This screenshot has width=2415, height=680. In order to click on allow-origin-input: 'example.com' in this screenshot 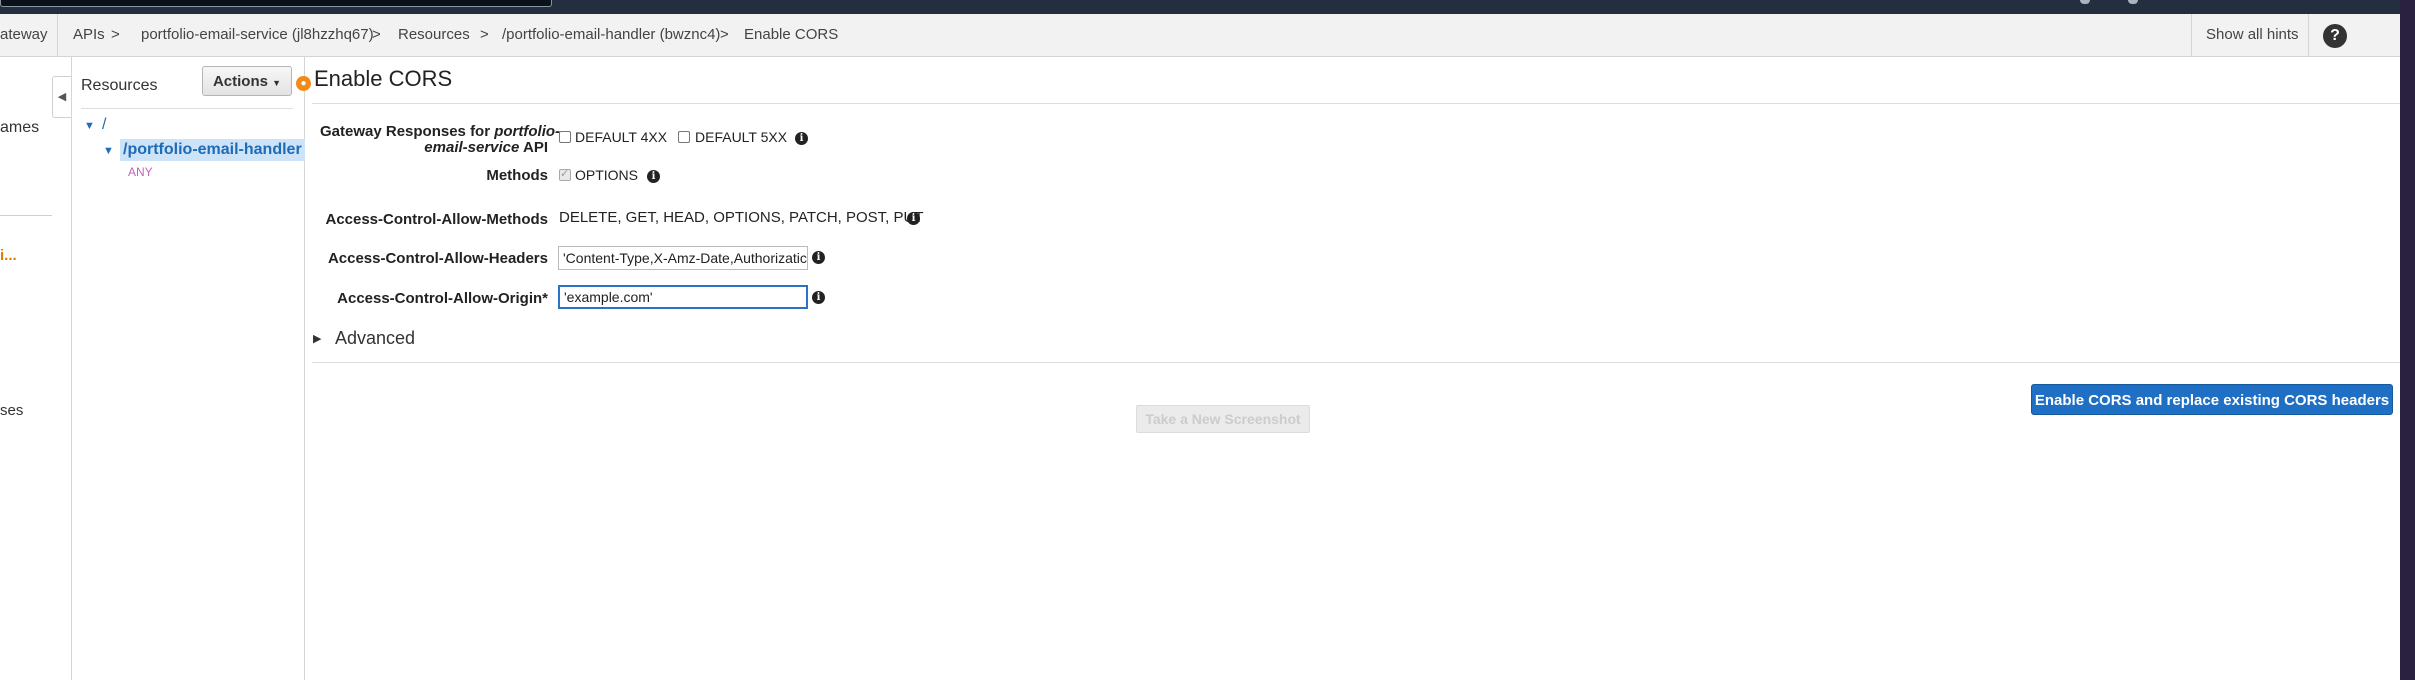, I will do `click(683, 297)`.